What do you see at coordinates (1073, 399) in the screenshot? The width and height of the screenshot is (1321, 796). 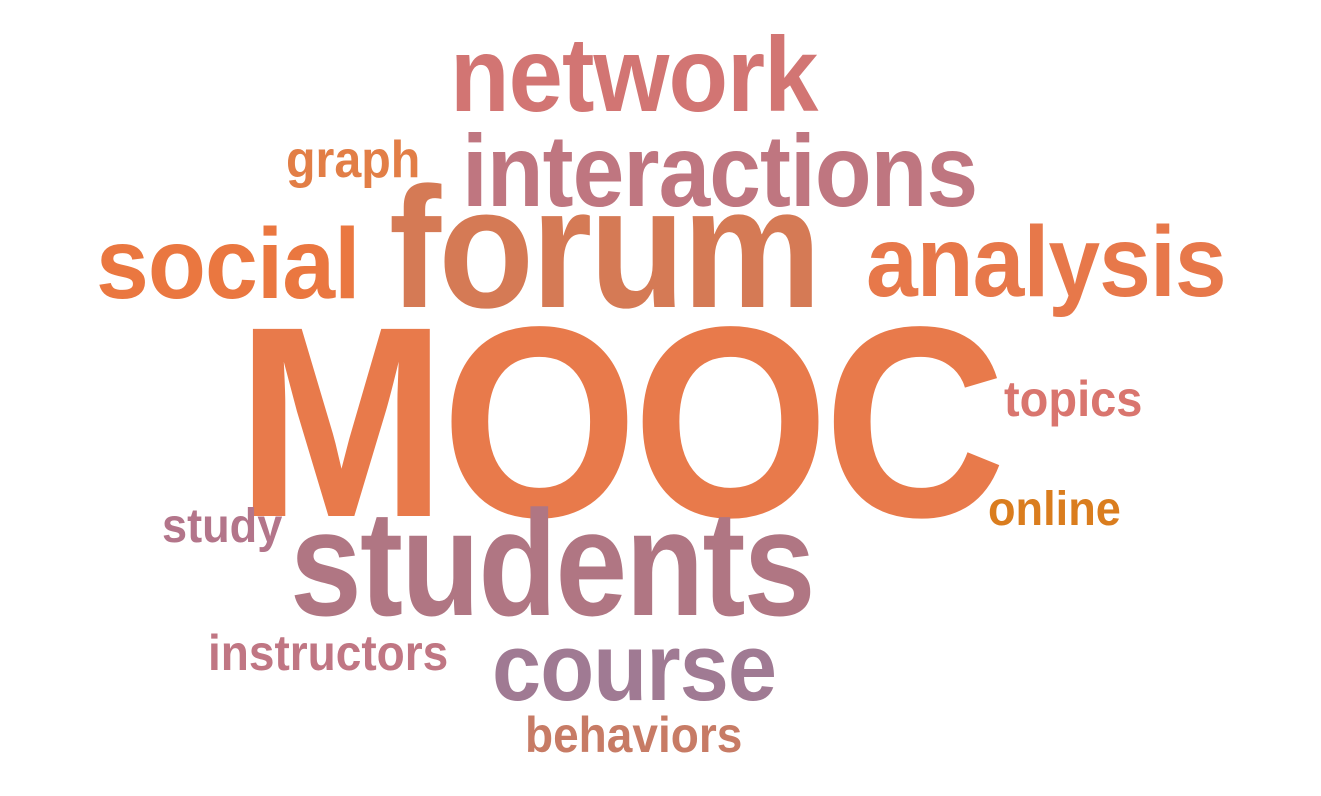 I see `word-topics: topics` at bounding box center [1073, 399].